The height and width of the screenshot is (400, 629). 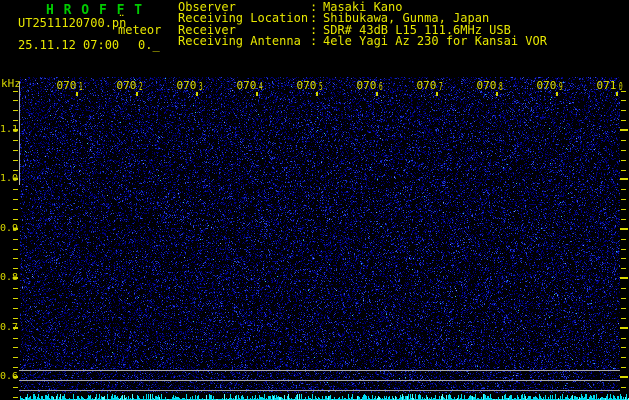 I want to click on time-label: 070 9, so click(x=550, y=86).